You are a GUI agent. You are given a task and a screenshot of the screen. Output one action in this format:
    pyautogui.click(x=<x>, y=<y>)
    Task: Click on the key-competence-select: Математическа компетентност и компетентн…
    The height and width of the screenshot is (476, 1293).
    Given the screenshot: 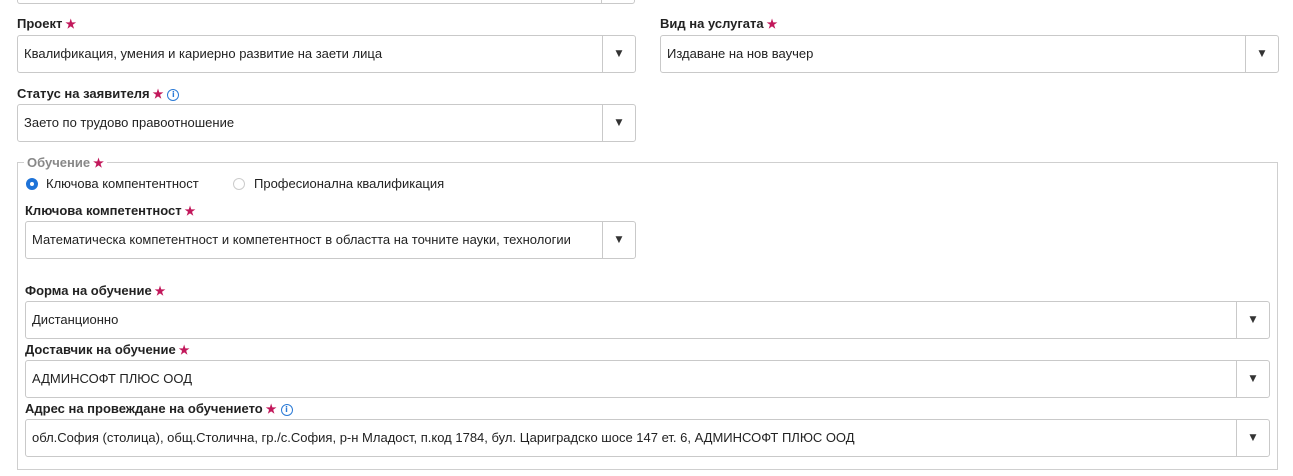 What is the action you would take?
    pyautogui.click(x=330, y=240)
    